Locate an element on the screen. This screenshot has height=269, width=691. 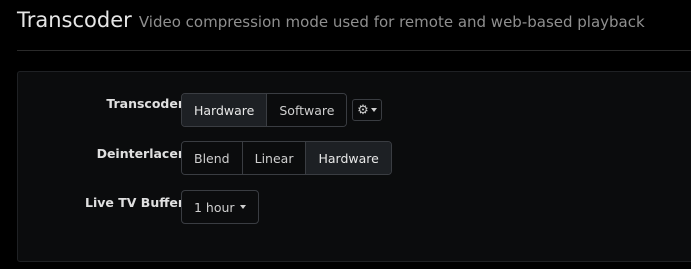
transcoder-settings-dropdown: ⚙ is located at coordinates (367, 110).